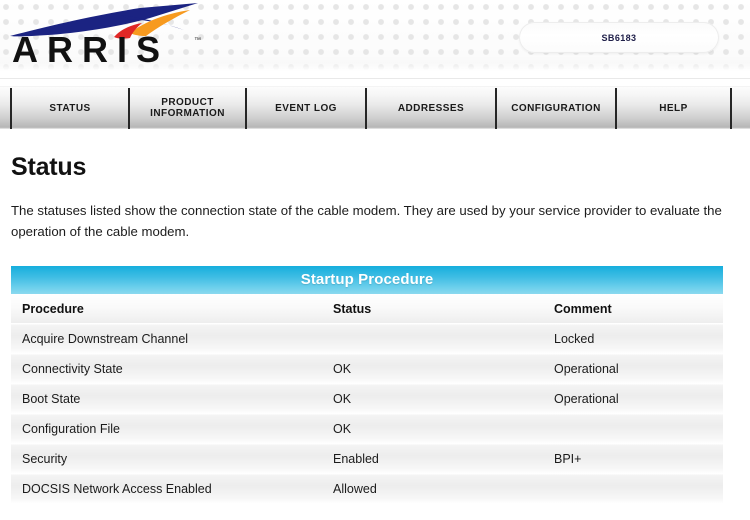 This screenshot has width=750, height=520. I want to click on nav-item-configuration: CONFIGURATION, so click(556, 108).